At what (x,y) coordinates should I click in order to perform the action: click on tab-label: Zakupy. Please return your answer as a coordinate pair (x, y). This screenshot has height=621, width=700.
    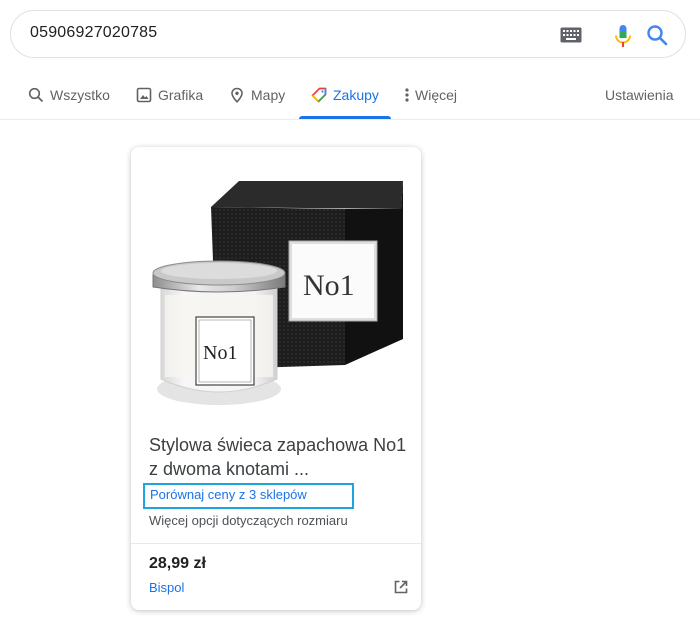
    Looking at the image, I should click on (356, 95).